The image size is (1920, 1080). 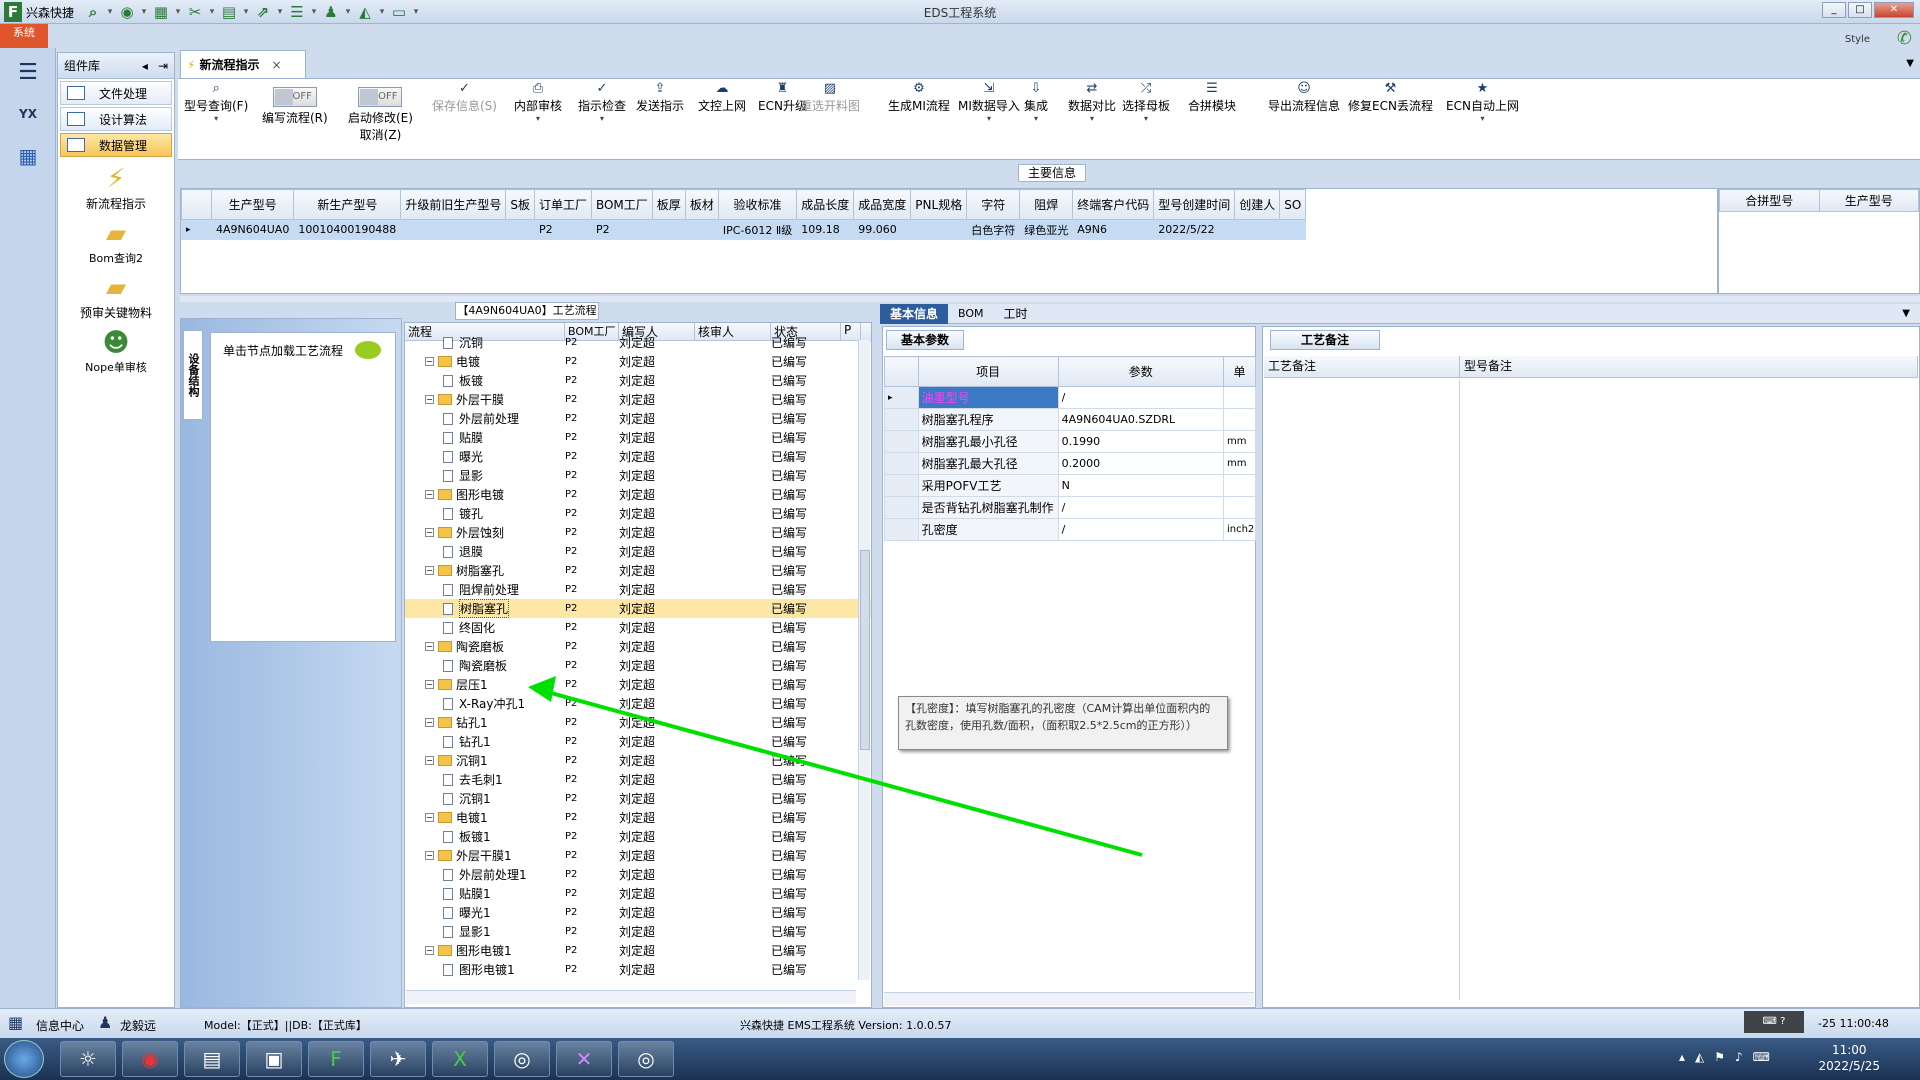 What do you see at coordinates (116, 145) in the screenshot?
I see `menu-data-management: 数据管理` at bounding box center [116, 145].